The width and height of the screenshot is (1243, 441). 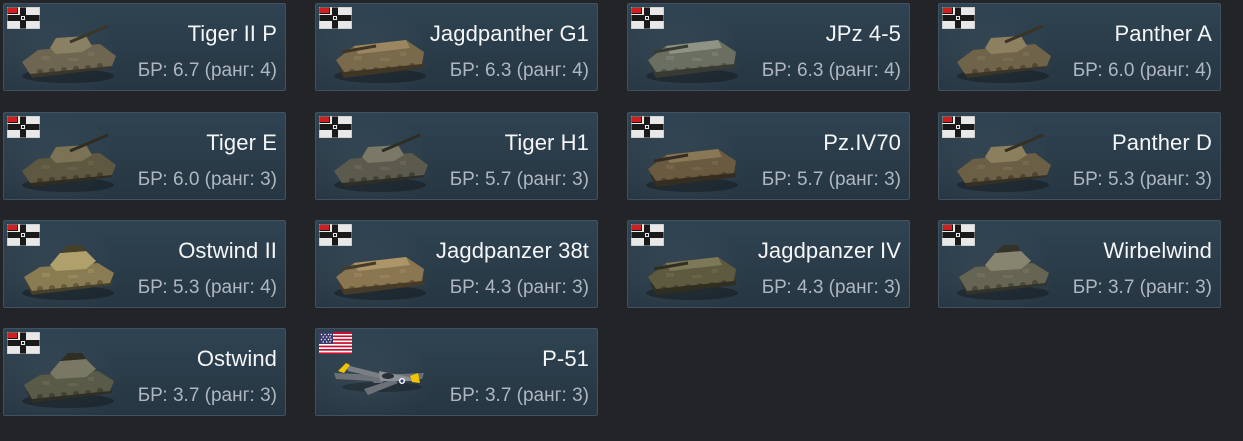 What do you see at coordinates (207, 287) in the screenshot?
I see `battle-rating: БР: 5.3 (ранг: 4)` at bounding box center [207, 287].